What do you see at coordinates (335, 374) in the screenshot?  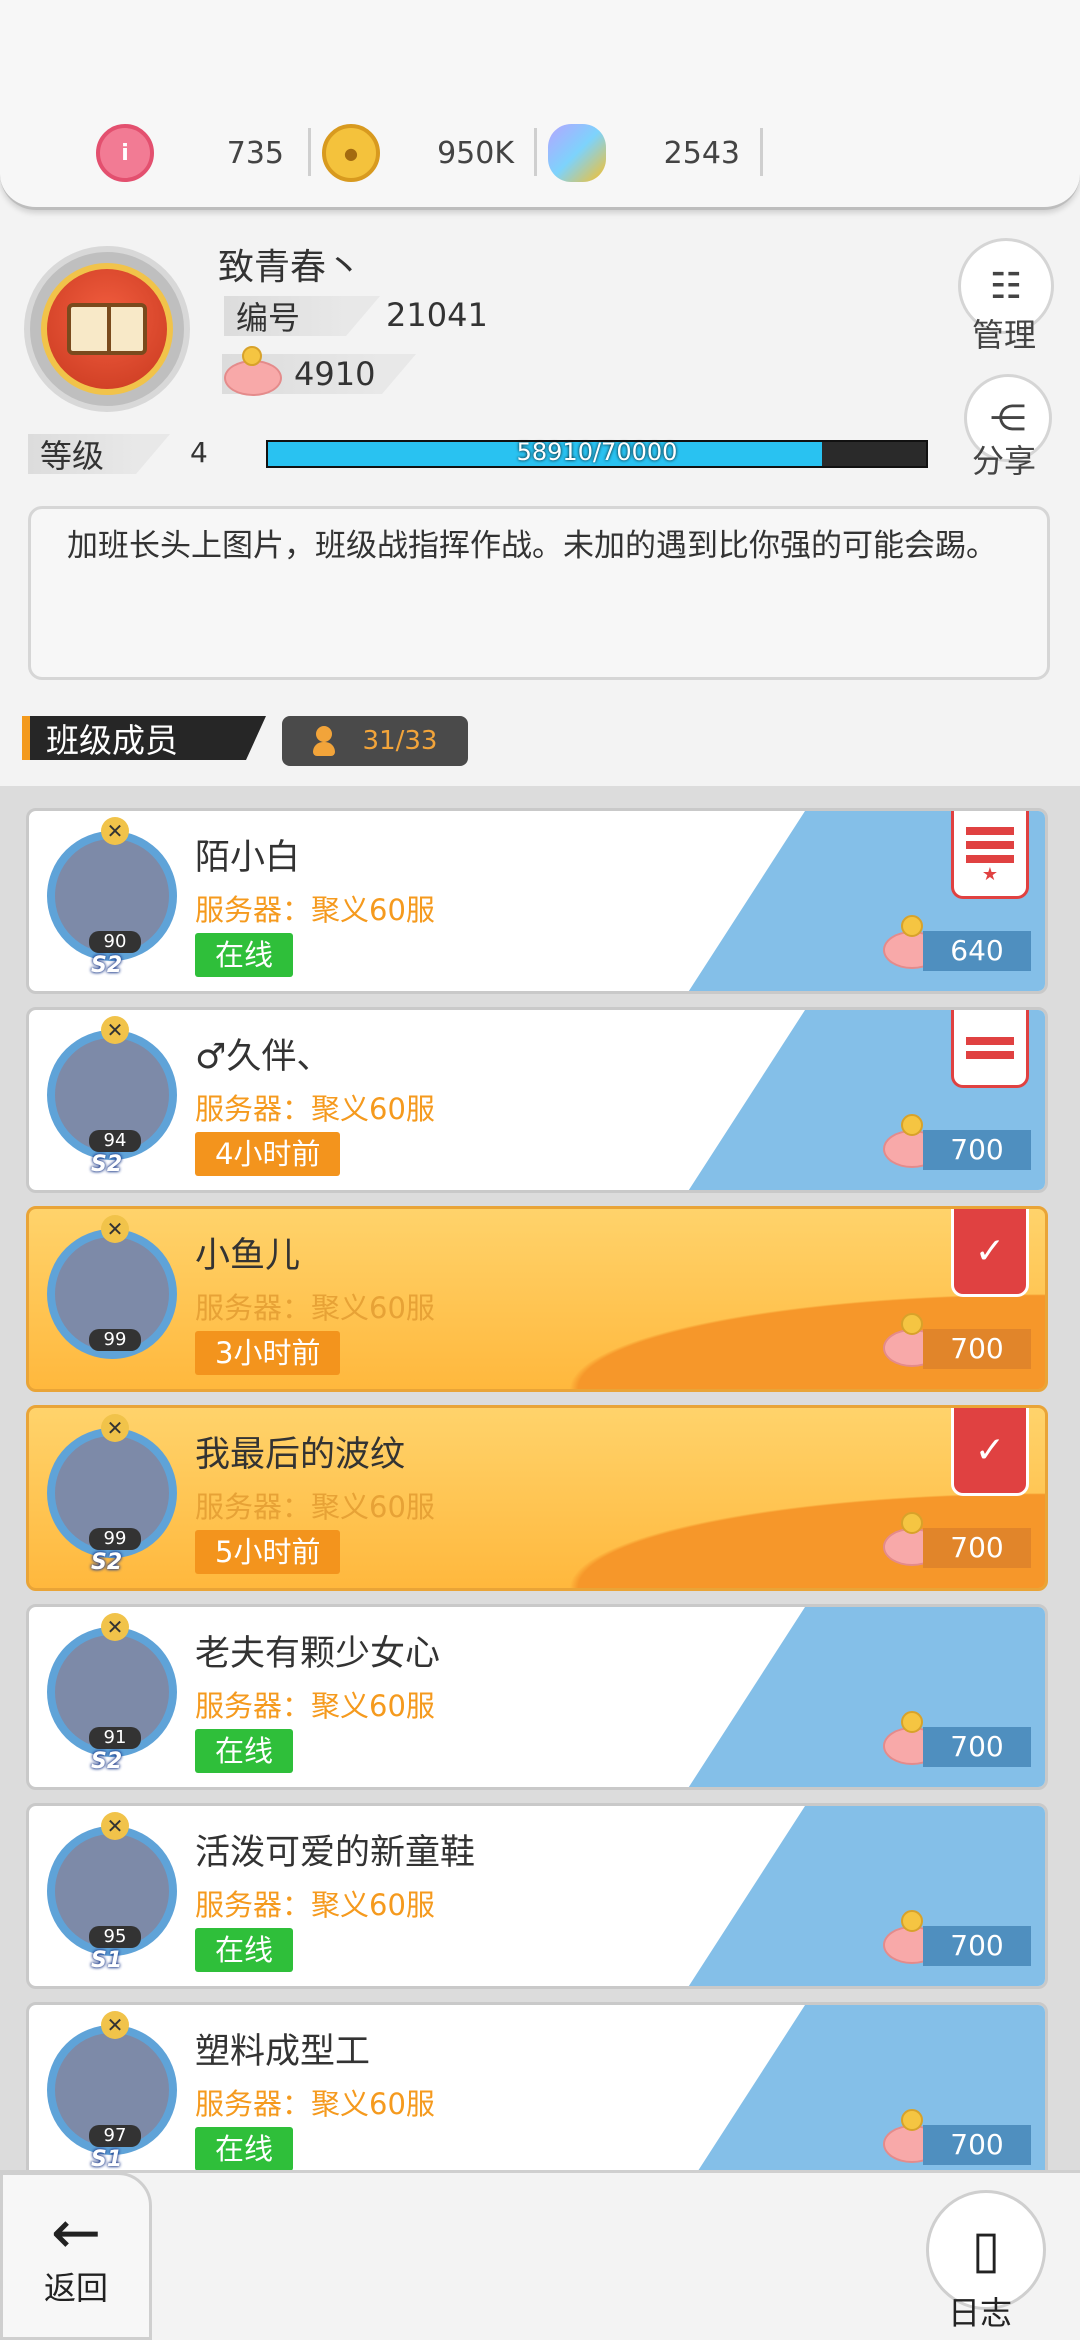 I see `piggy-value: 4910` at bounding box center [335, 374].